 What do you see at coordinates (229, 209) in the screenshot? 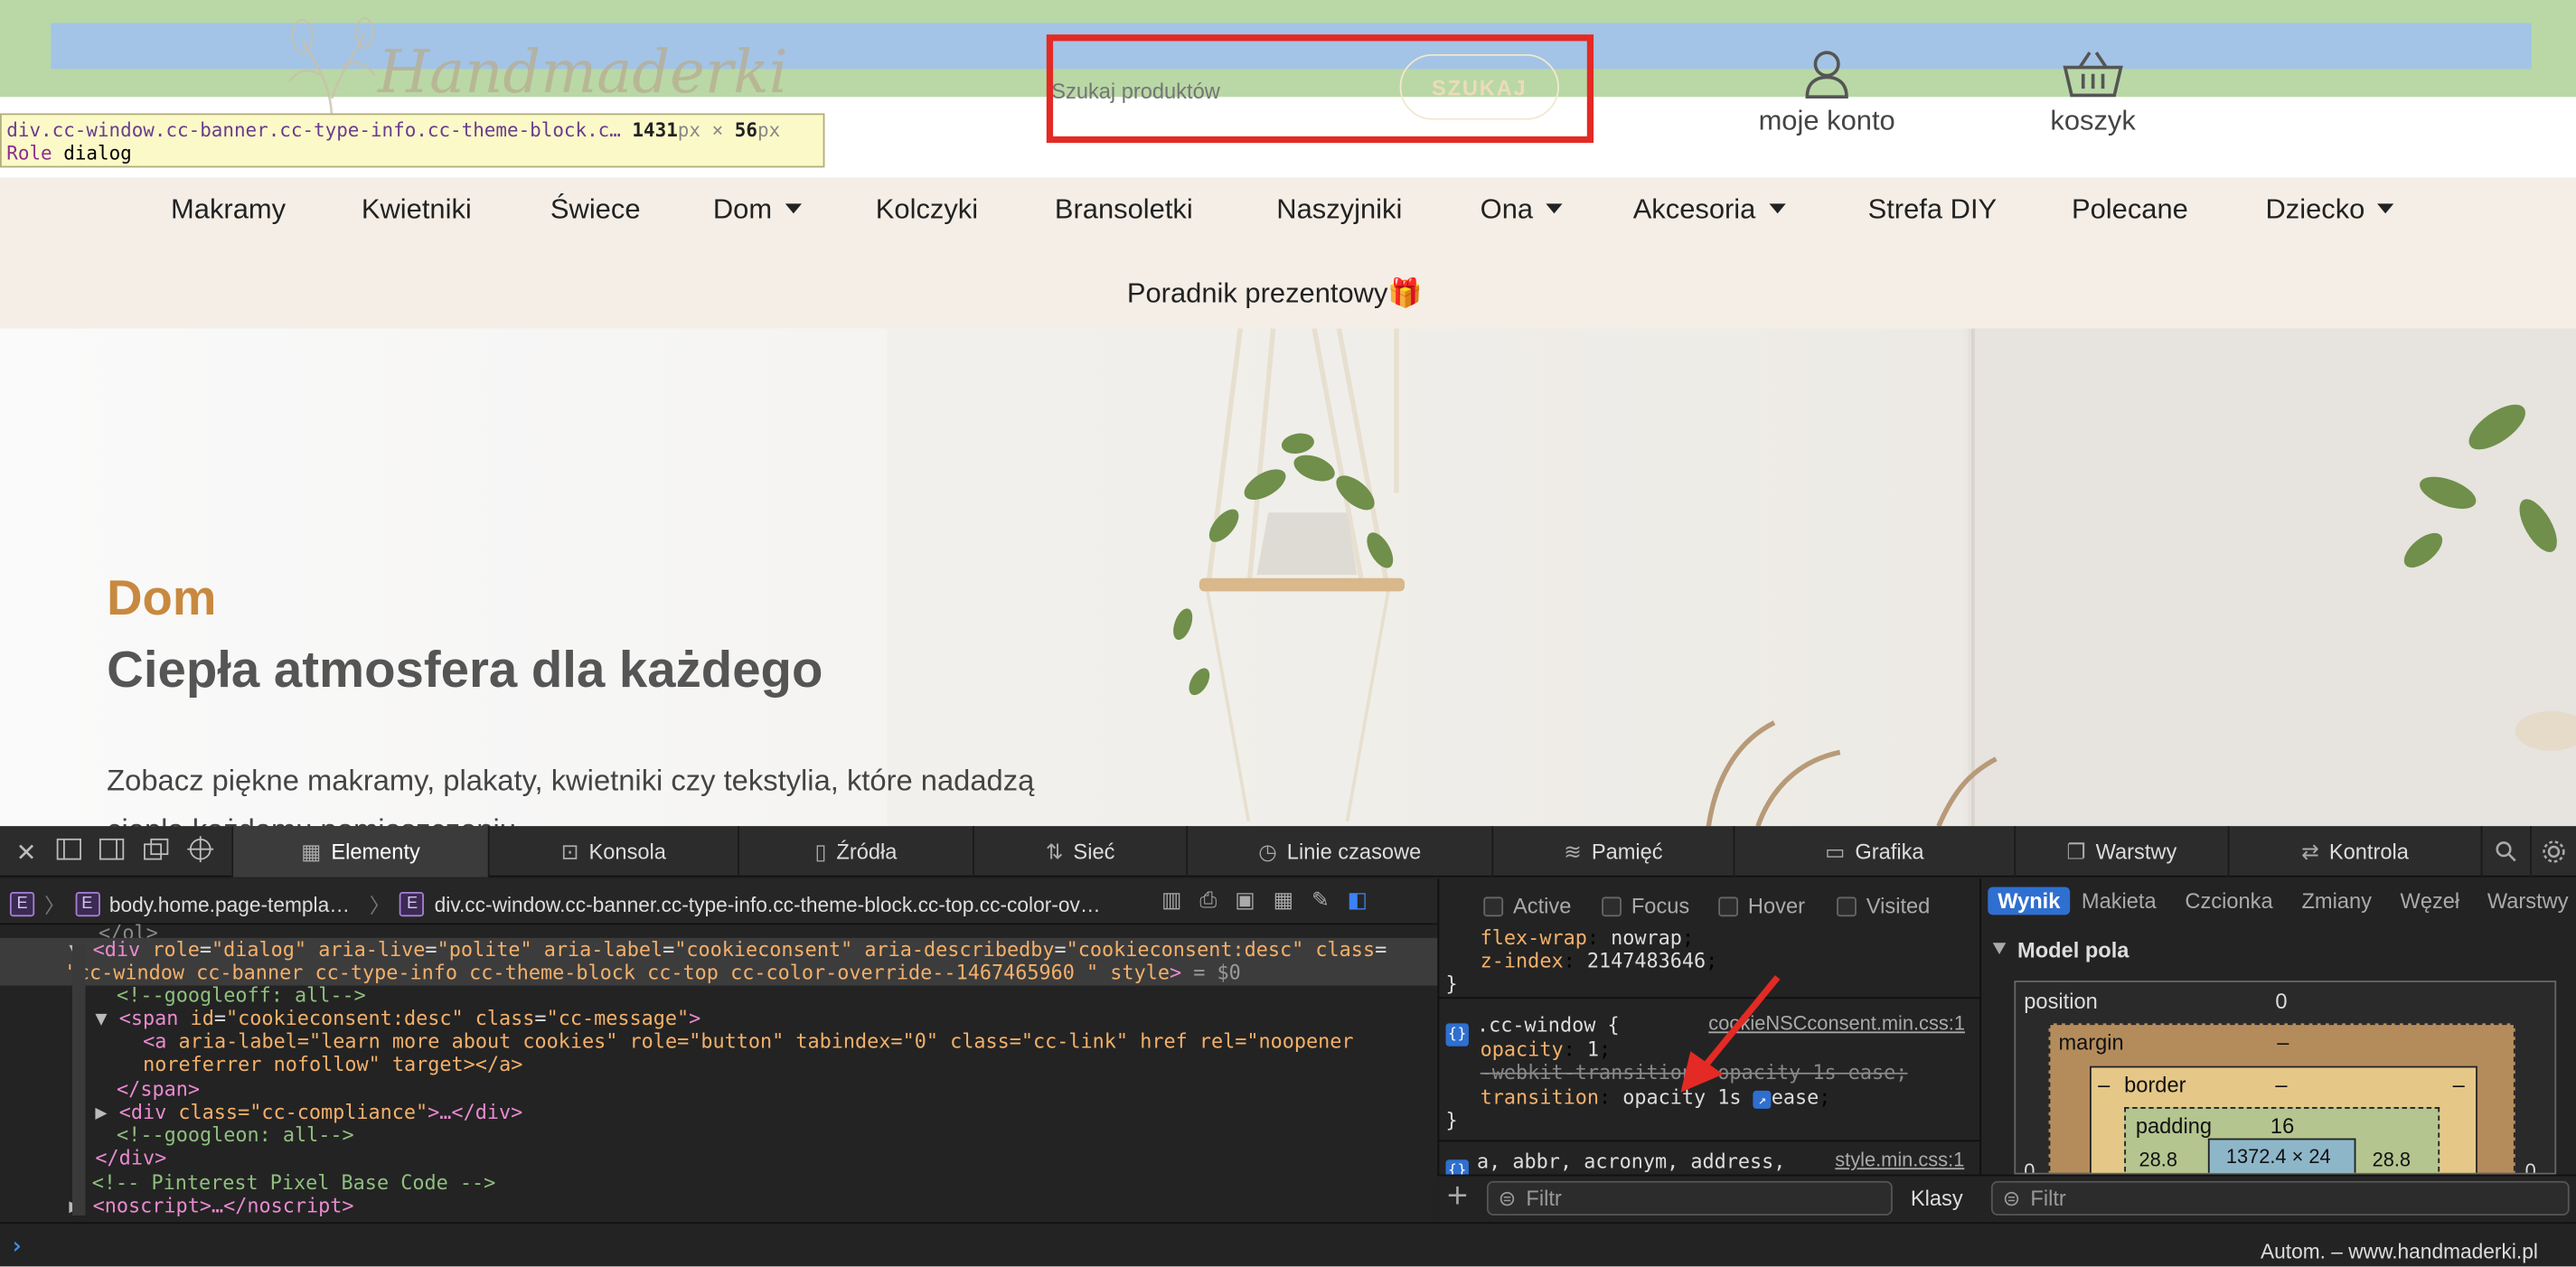
I see `nav-item-makramy: Makramy` at bounding box center [229, 209].